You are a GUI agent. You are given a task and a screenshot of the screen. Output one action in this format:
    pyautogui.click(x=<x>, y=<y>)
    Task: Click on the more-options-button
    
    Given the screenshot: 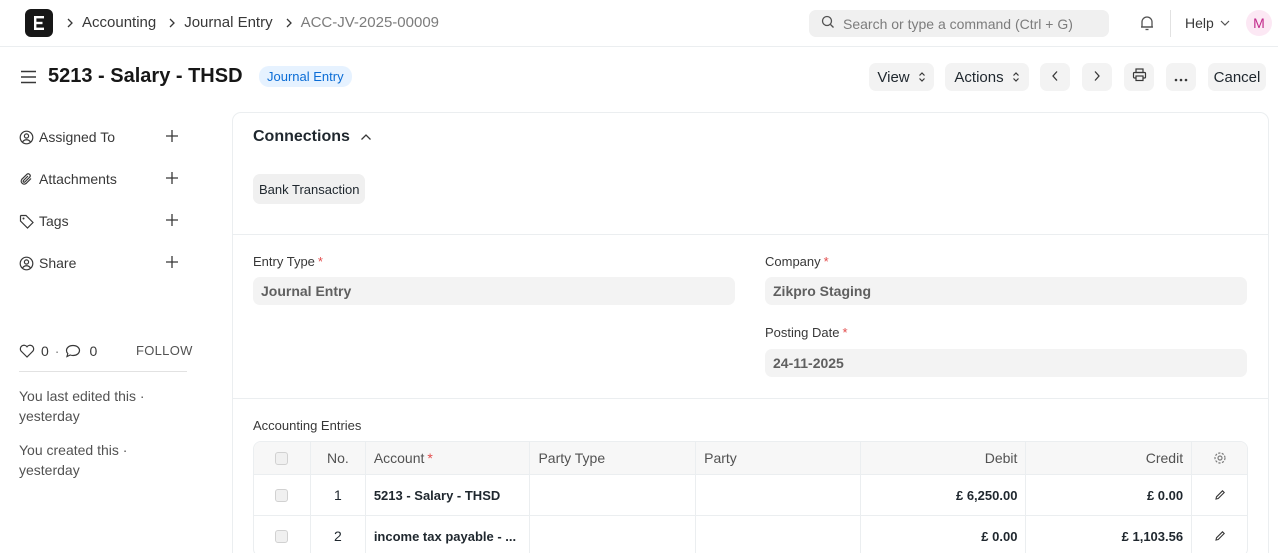 What is the action you would take?
    pyautogui.click(x=1181, y=77)
    